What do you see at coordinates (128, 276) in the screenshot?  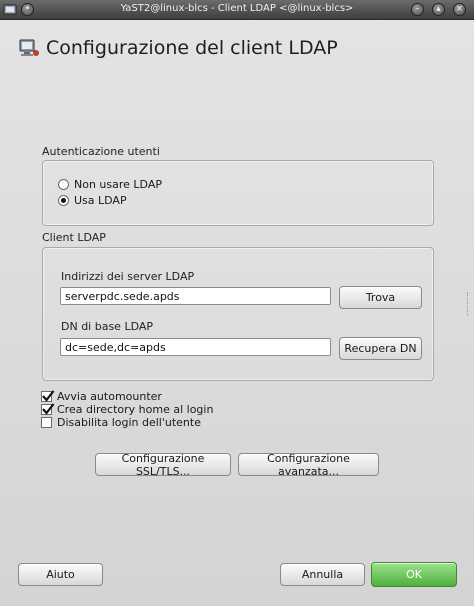 I see `server-address-label: Indirizzi dei server LDAP` at bounding box center [128, 276].